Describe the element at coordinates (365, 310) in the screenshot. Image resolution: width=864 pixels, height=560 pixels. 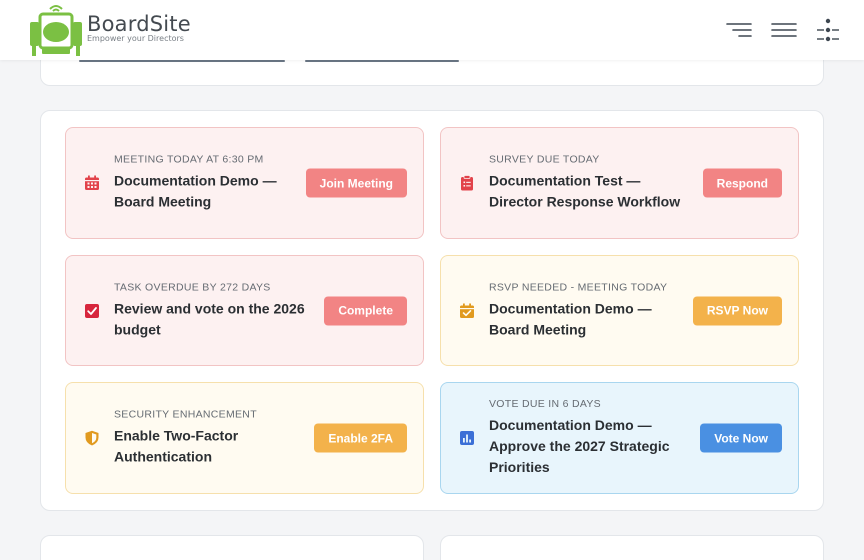
I see `complete-button: Complete` at that location.